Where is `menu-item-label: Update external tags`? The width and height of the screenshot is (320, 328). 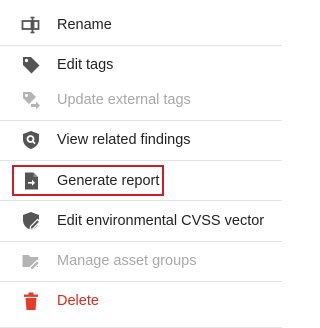
menu-item-label: Update external tags is located at coordinates (124, 100).